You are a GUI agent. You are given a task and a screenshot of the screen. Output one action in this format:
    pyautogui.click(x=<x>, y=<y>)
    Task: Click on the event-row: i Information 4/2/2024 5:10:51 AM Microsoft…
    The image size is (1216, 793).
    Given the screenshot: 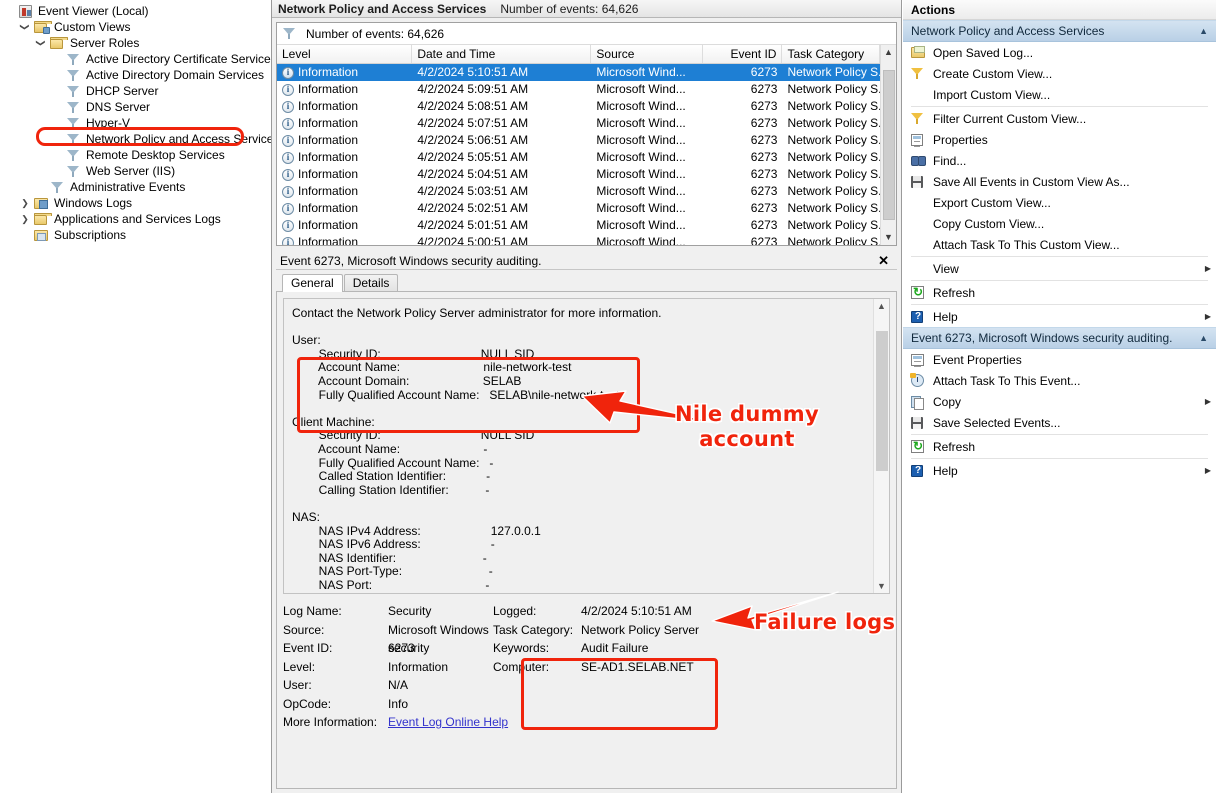 What is the action you would take?
    pyautogui.click(x=578, y=72)
    